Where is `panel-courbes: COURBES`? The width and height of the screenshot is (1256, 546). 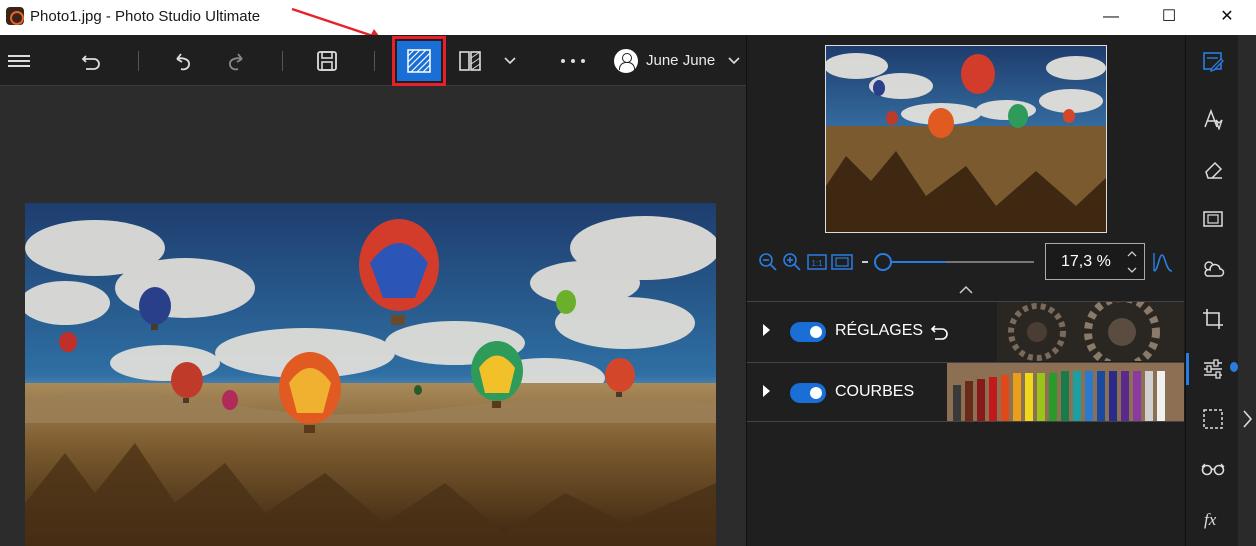
panel-courbes: COURBES is located at coordinates (965, 392).